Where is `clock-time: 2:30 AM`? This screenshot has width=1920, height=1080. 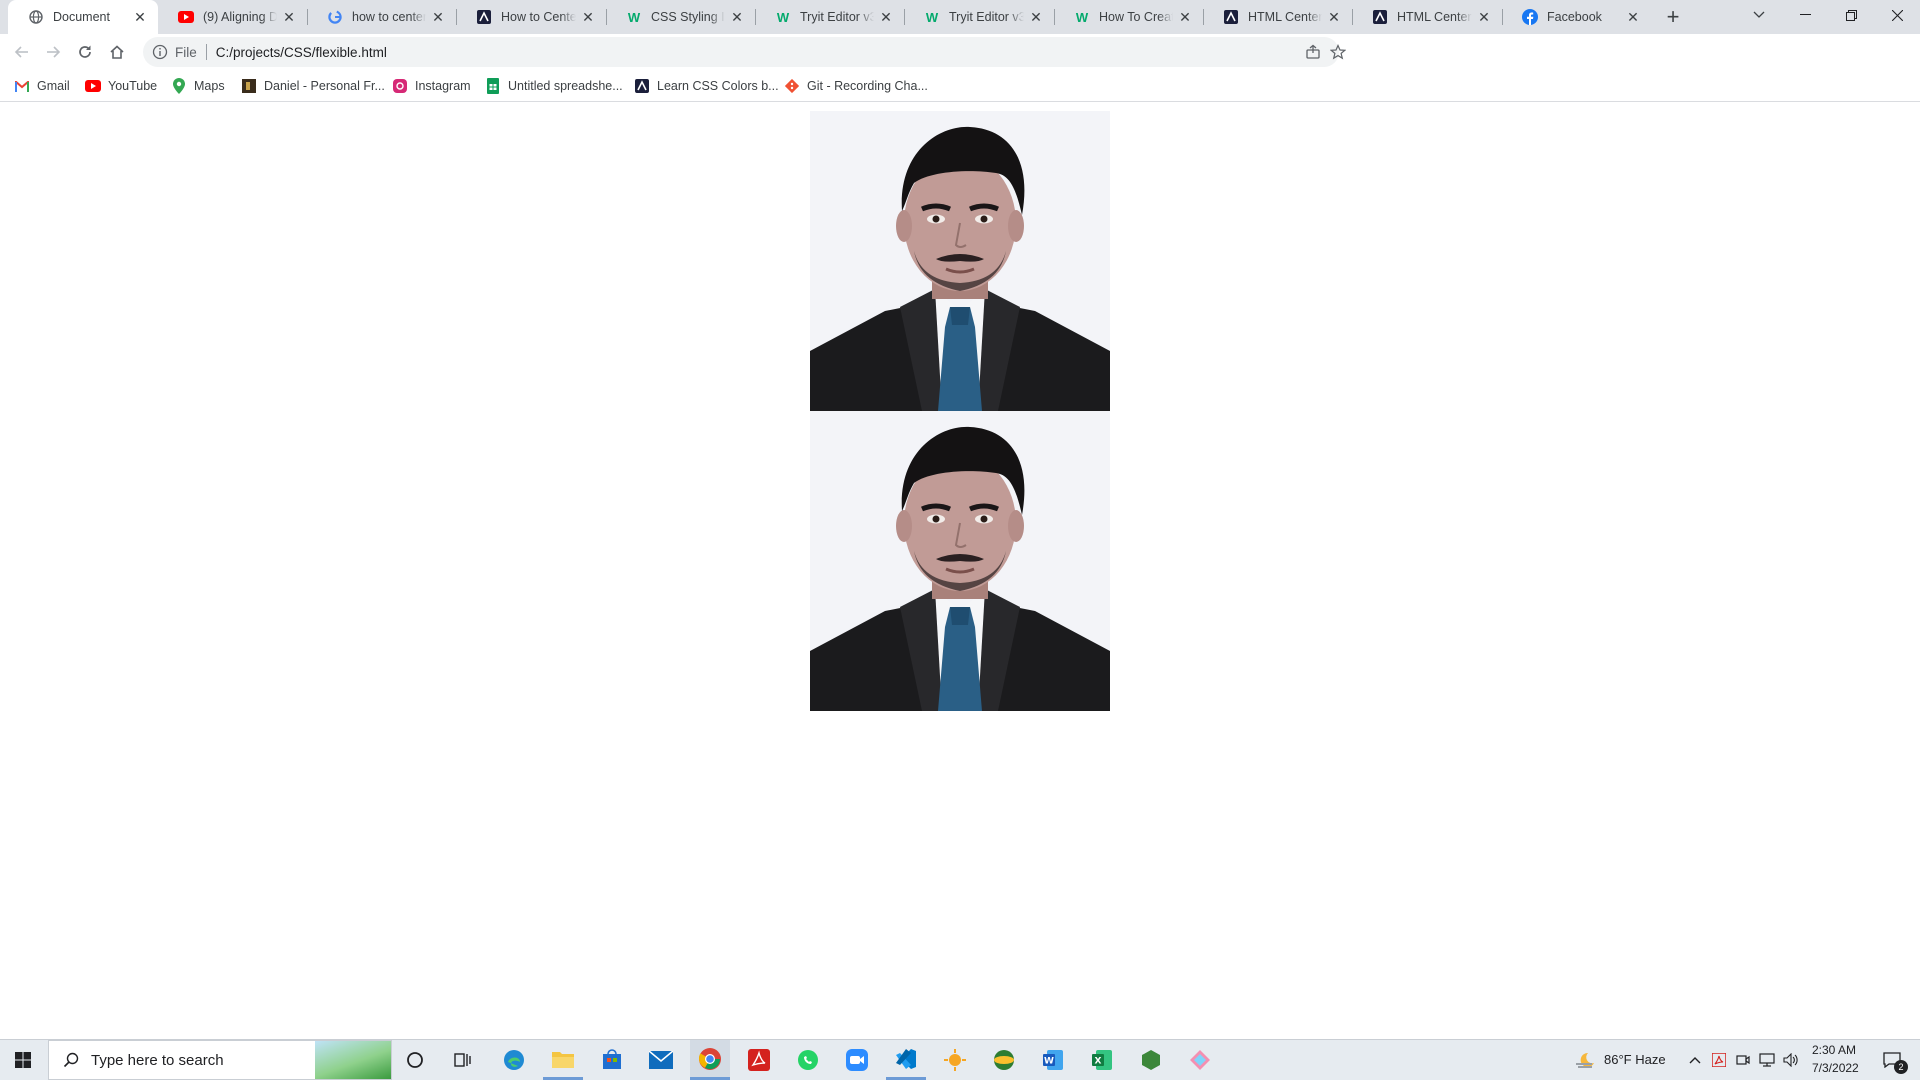
clock-time: 2:30 AM is located at coordinates (1834, 1050).